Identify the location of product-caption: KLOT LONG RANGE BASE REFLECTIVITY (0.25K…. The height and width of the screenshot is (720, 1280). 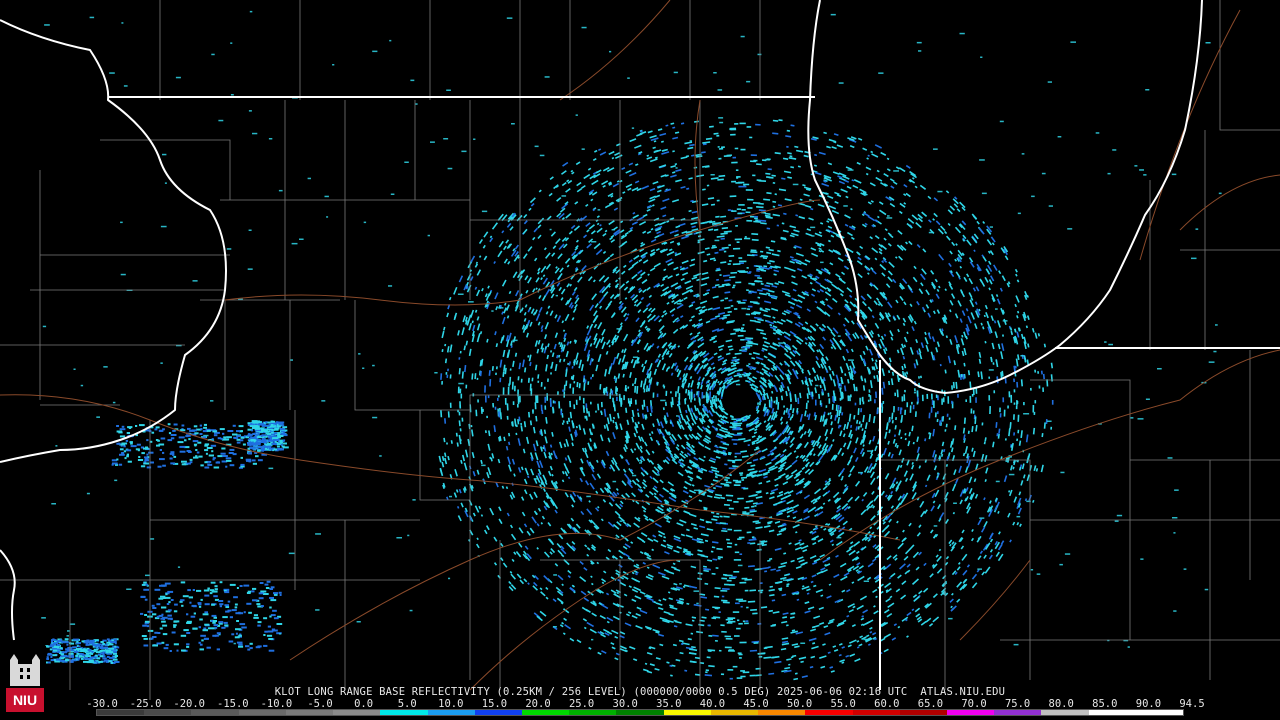
(640, 692).